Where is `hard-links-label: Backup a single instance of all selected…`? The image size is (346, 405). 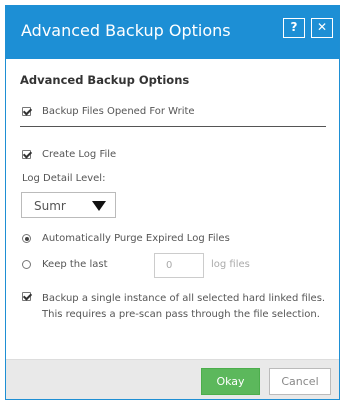 hard-links-label: Backup a single instance of all selected… is located at coordinates (184, 306).